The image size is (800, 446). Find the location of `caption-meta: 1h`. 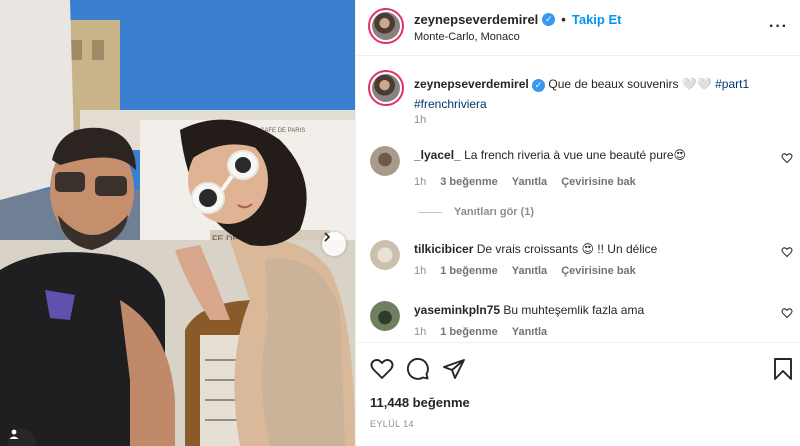

caption-meta: 1h is located at coordinates (420, 120).